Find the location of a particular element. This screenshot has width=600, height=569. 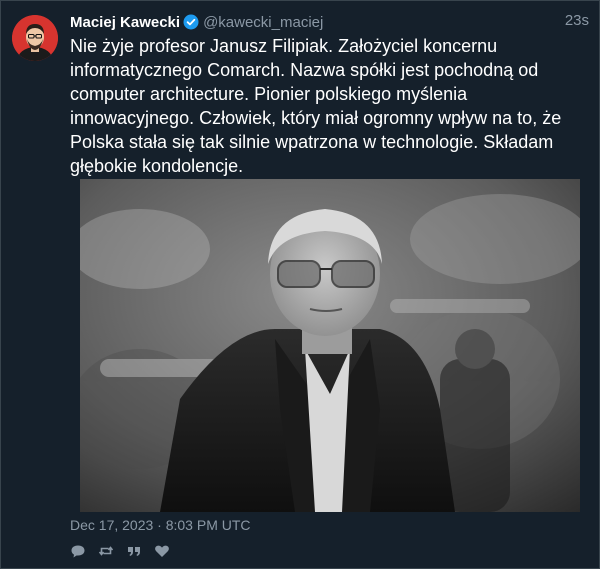

avatar-image is located at coordinates (35, 38).